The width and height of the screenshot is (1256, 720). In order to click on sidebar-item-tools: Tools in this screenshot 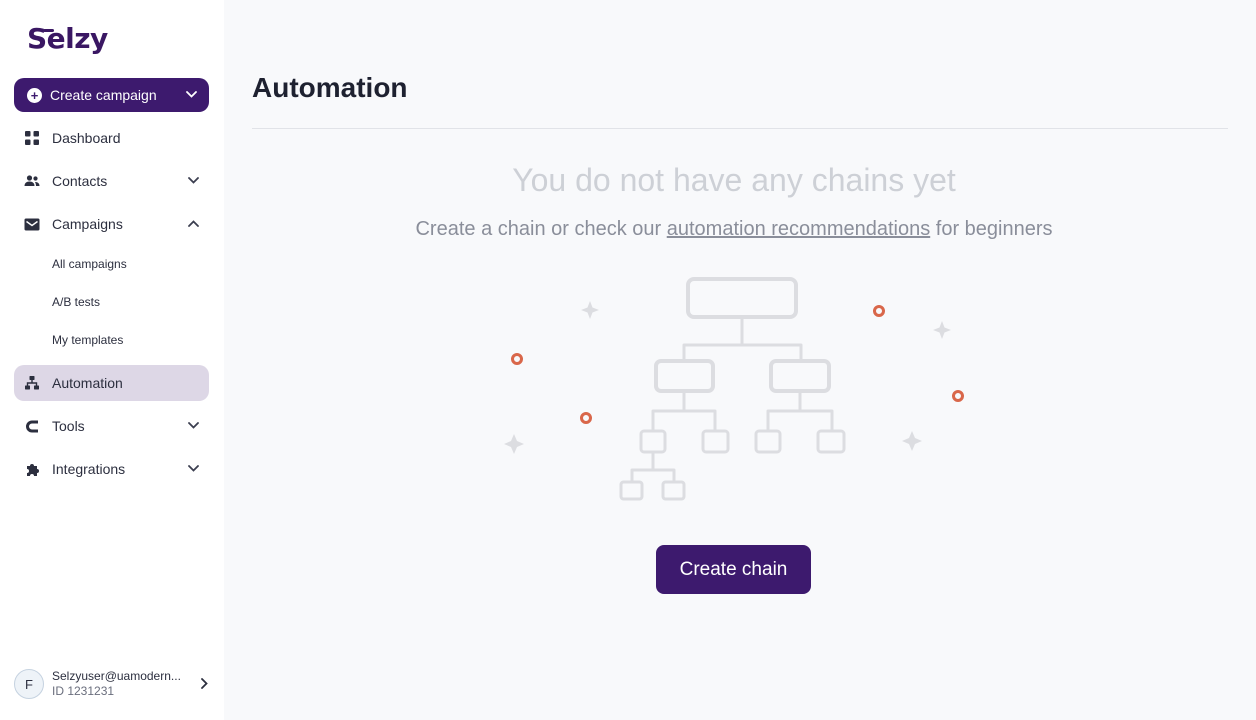, I will do `click(111, 426)`.